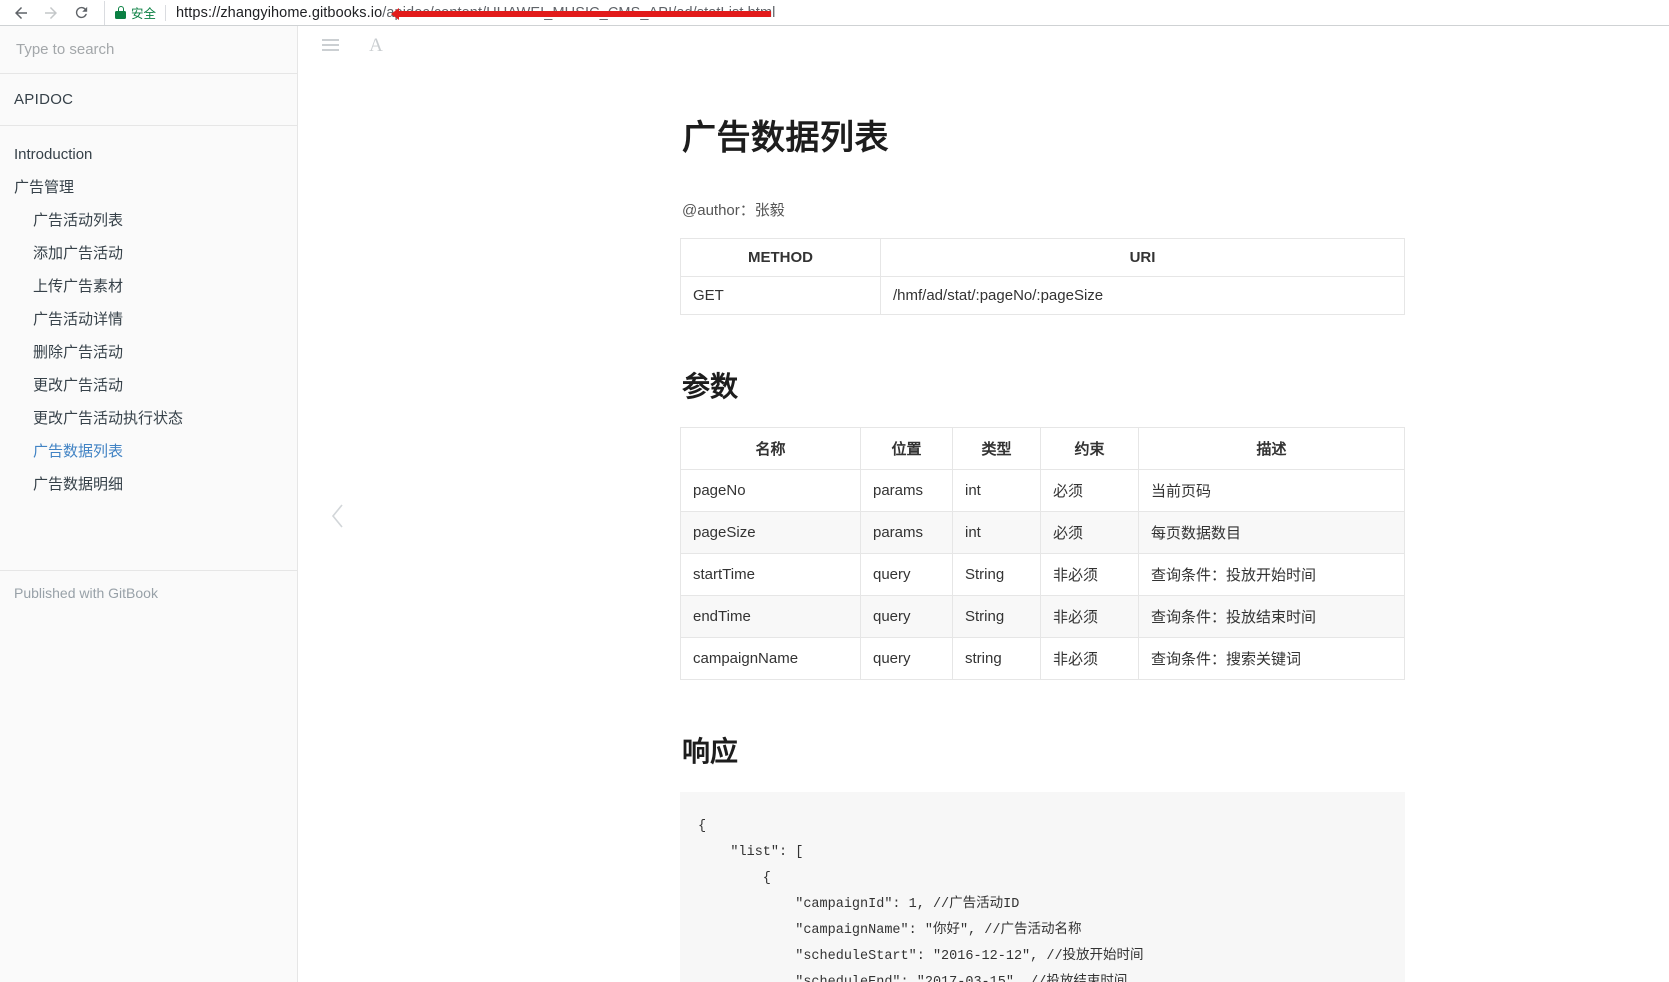 Image resolution: width=1669 pixels, height=982 pixels. I want to click on chevron-left-icon, so click(337, 516).